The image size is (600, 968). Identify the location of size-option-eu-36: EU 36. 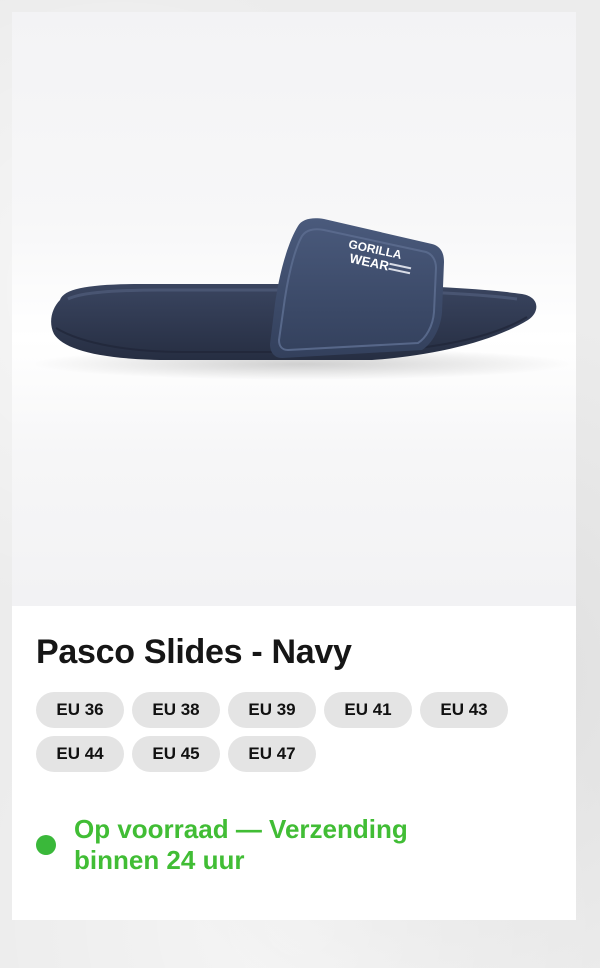
(80, 710).